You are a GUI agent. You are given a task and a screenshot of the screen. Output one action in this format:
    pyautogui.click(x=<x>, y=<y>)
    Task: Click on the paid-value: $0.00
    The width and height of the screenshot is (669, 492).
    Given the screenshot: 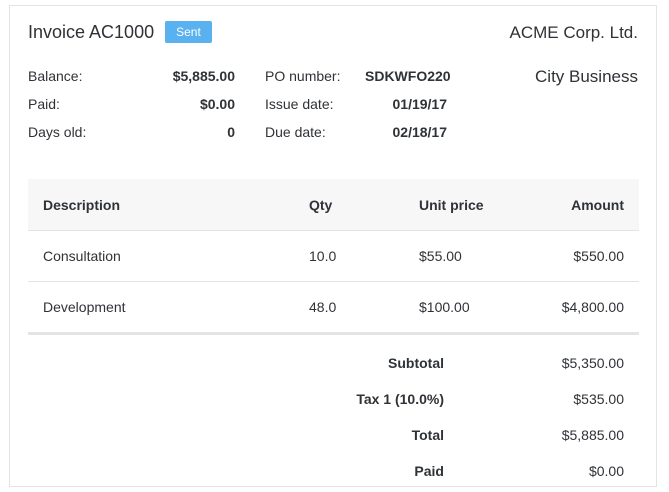 What is the action you would take?
    pyautogui.click(x=217, y=104)
    